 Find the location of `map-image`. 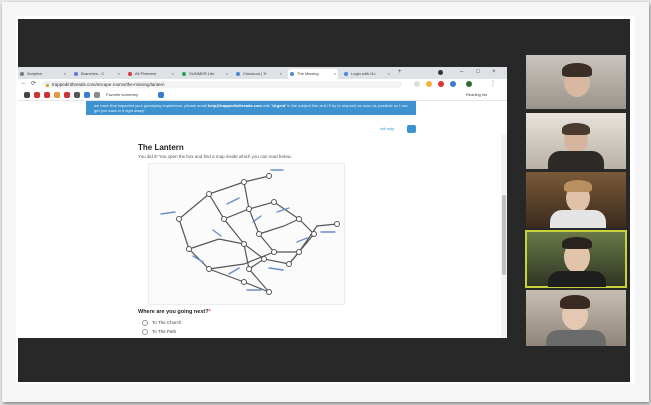

map-image is located at coordinates (246, 234).